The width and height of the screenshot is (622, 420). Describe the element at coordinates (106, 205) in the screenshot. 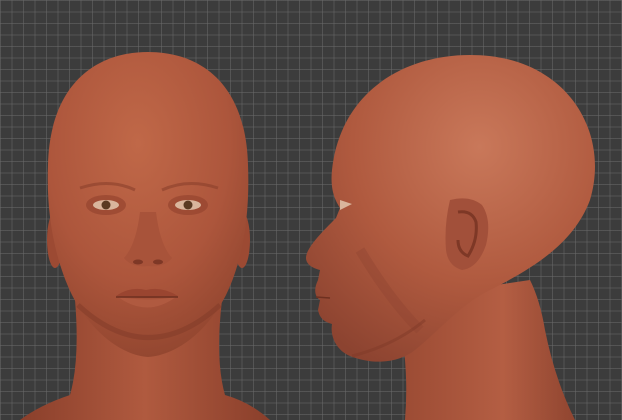

I see `front-left-iris` at that location.